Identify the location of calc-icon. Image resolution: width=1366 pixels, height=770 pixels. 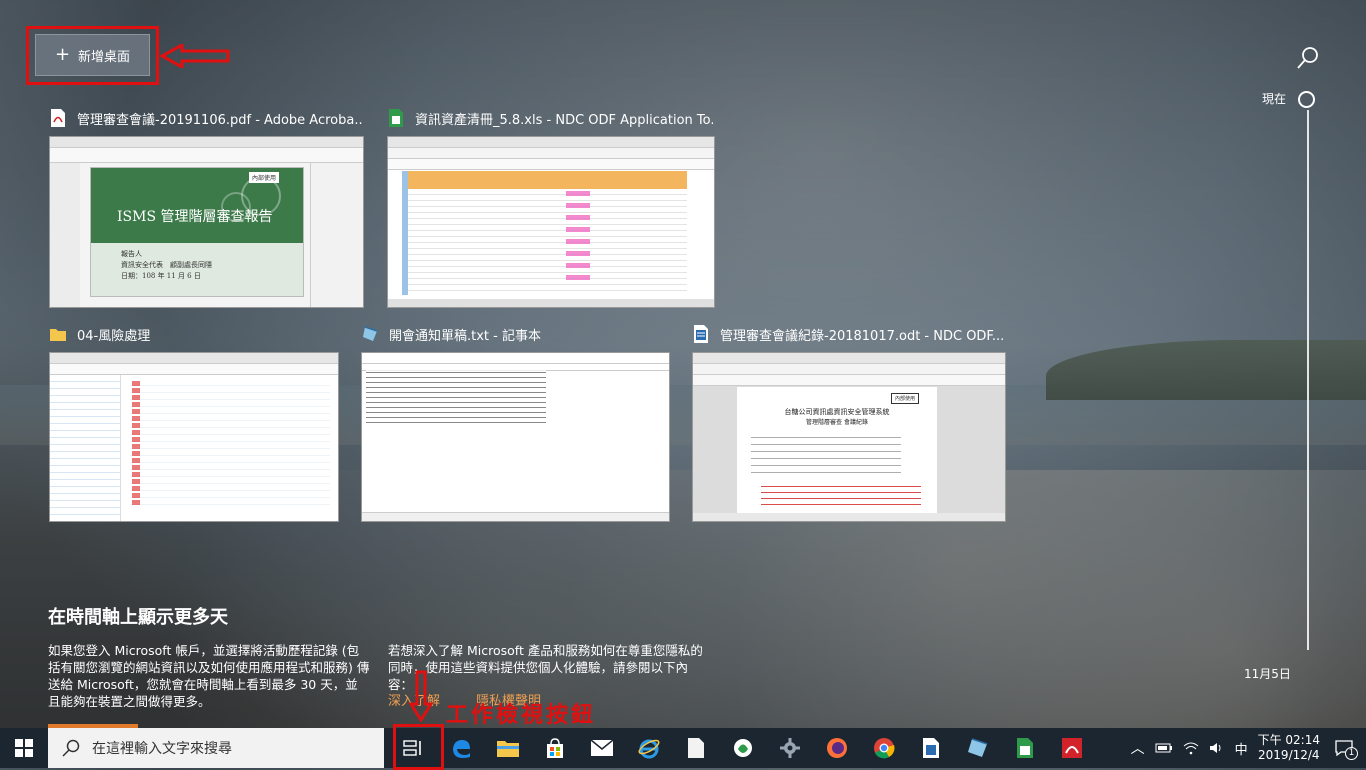
(1024, 748).